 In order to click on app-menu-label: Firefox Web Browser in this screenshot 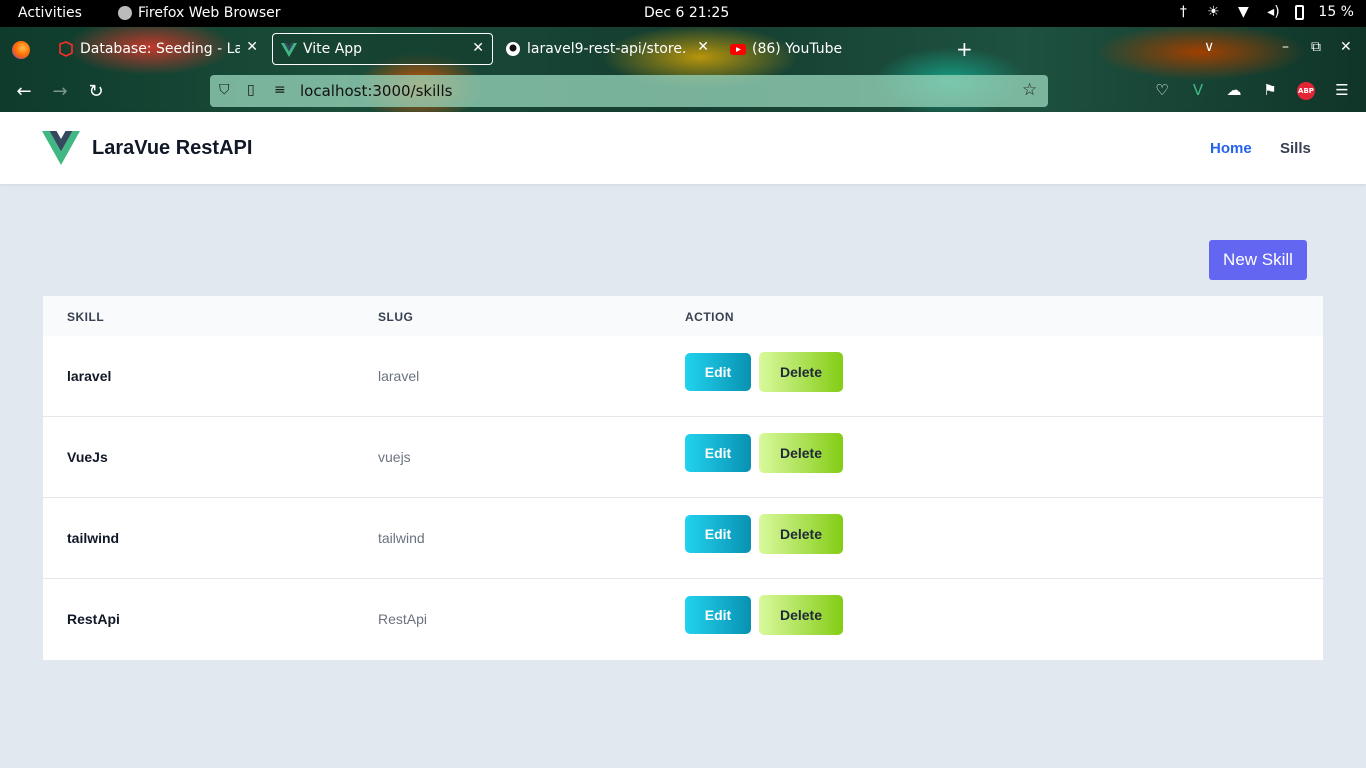, I will do `click(209, 13)`.